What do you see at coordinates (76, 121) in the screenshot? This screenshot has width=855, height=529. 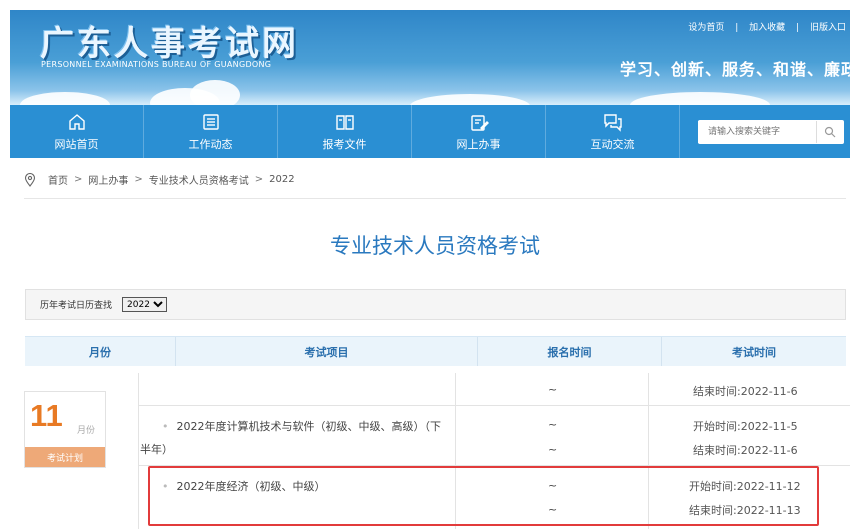 I see `home-icon` at bounding box center [76, 121].